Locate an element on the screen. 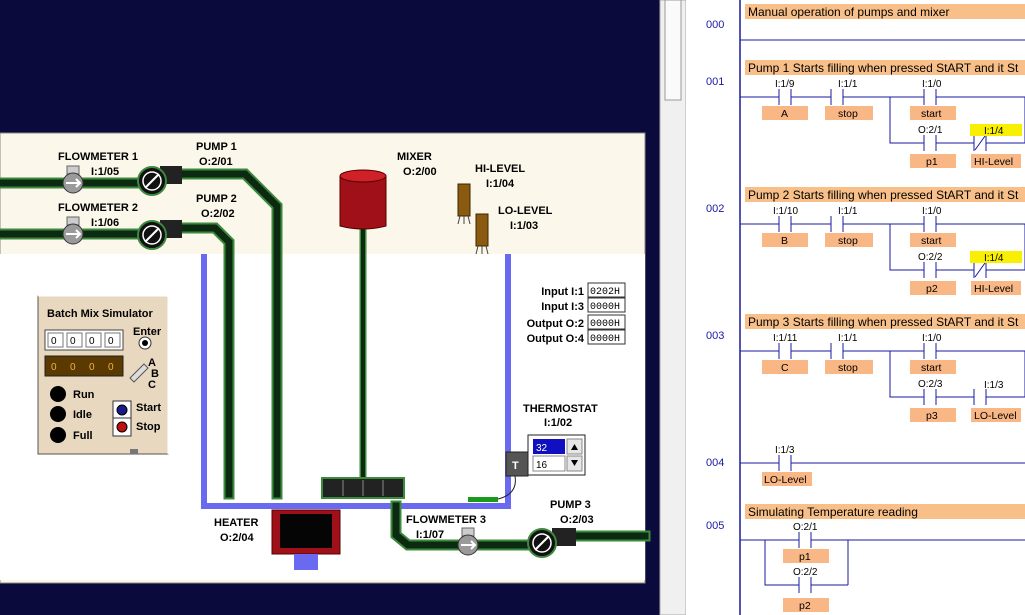  pump-3-label: PUMP 3 is located at coordinates (570, 505).